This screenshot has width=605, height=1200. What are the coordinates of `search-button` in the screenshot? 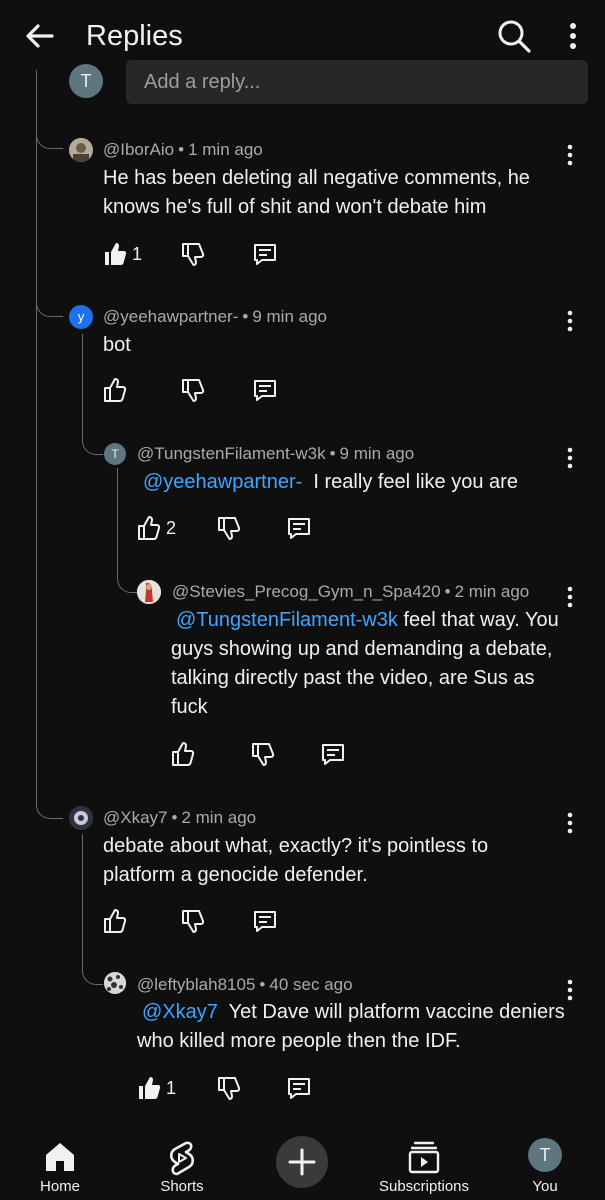 It's located at (514, 36).